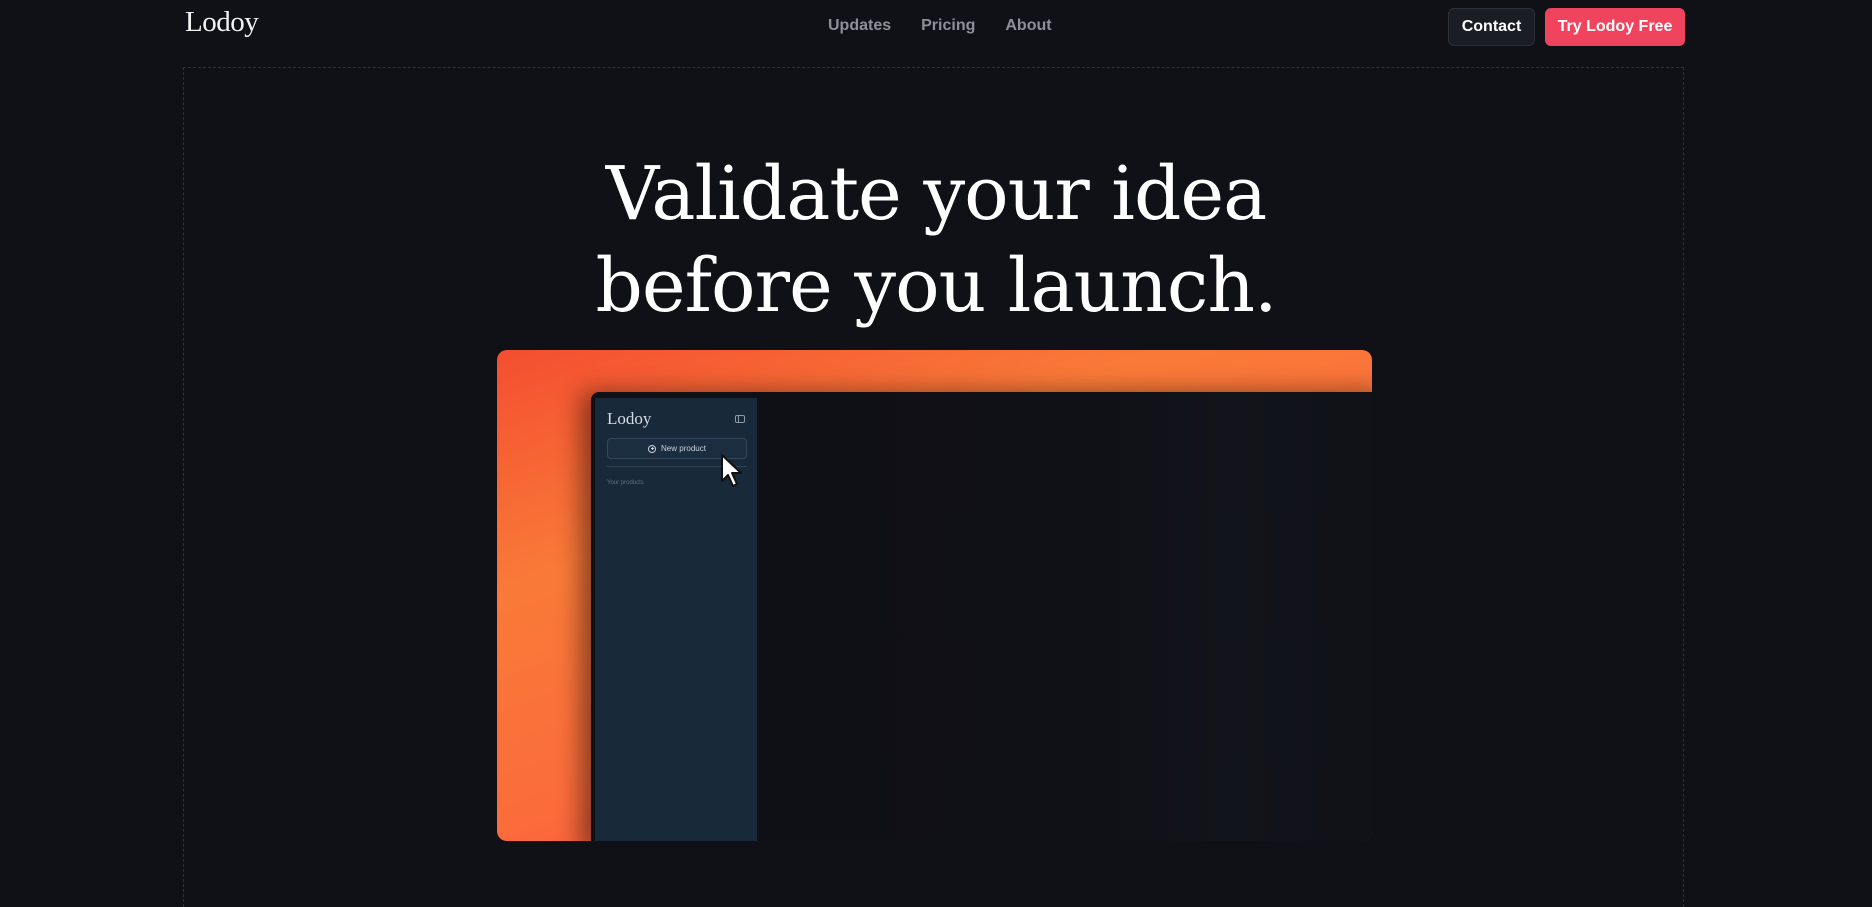 The height and width of the screenshot is (907, 1872). Describe the element at coordinates (1491, 27) in the screenshot. I see `contact-button: Contact` at that location.